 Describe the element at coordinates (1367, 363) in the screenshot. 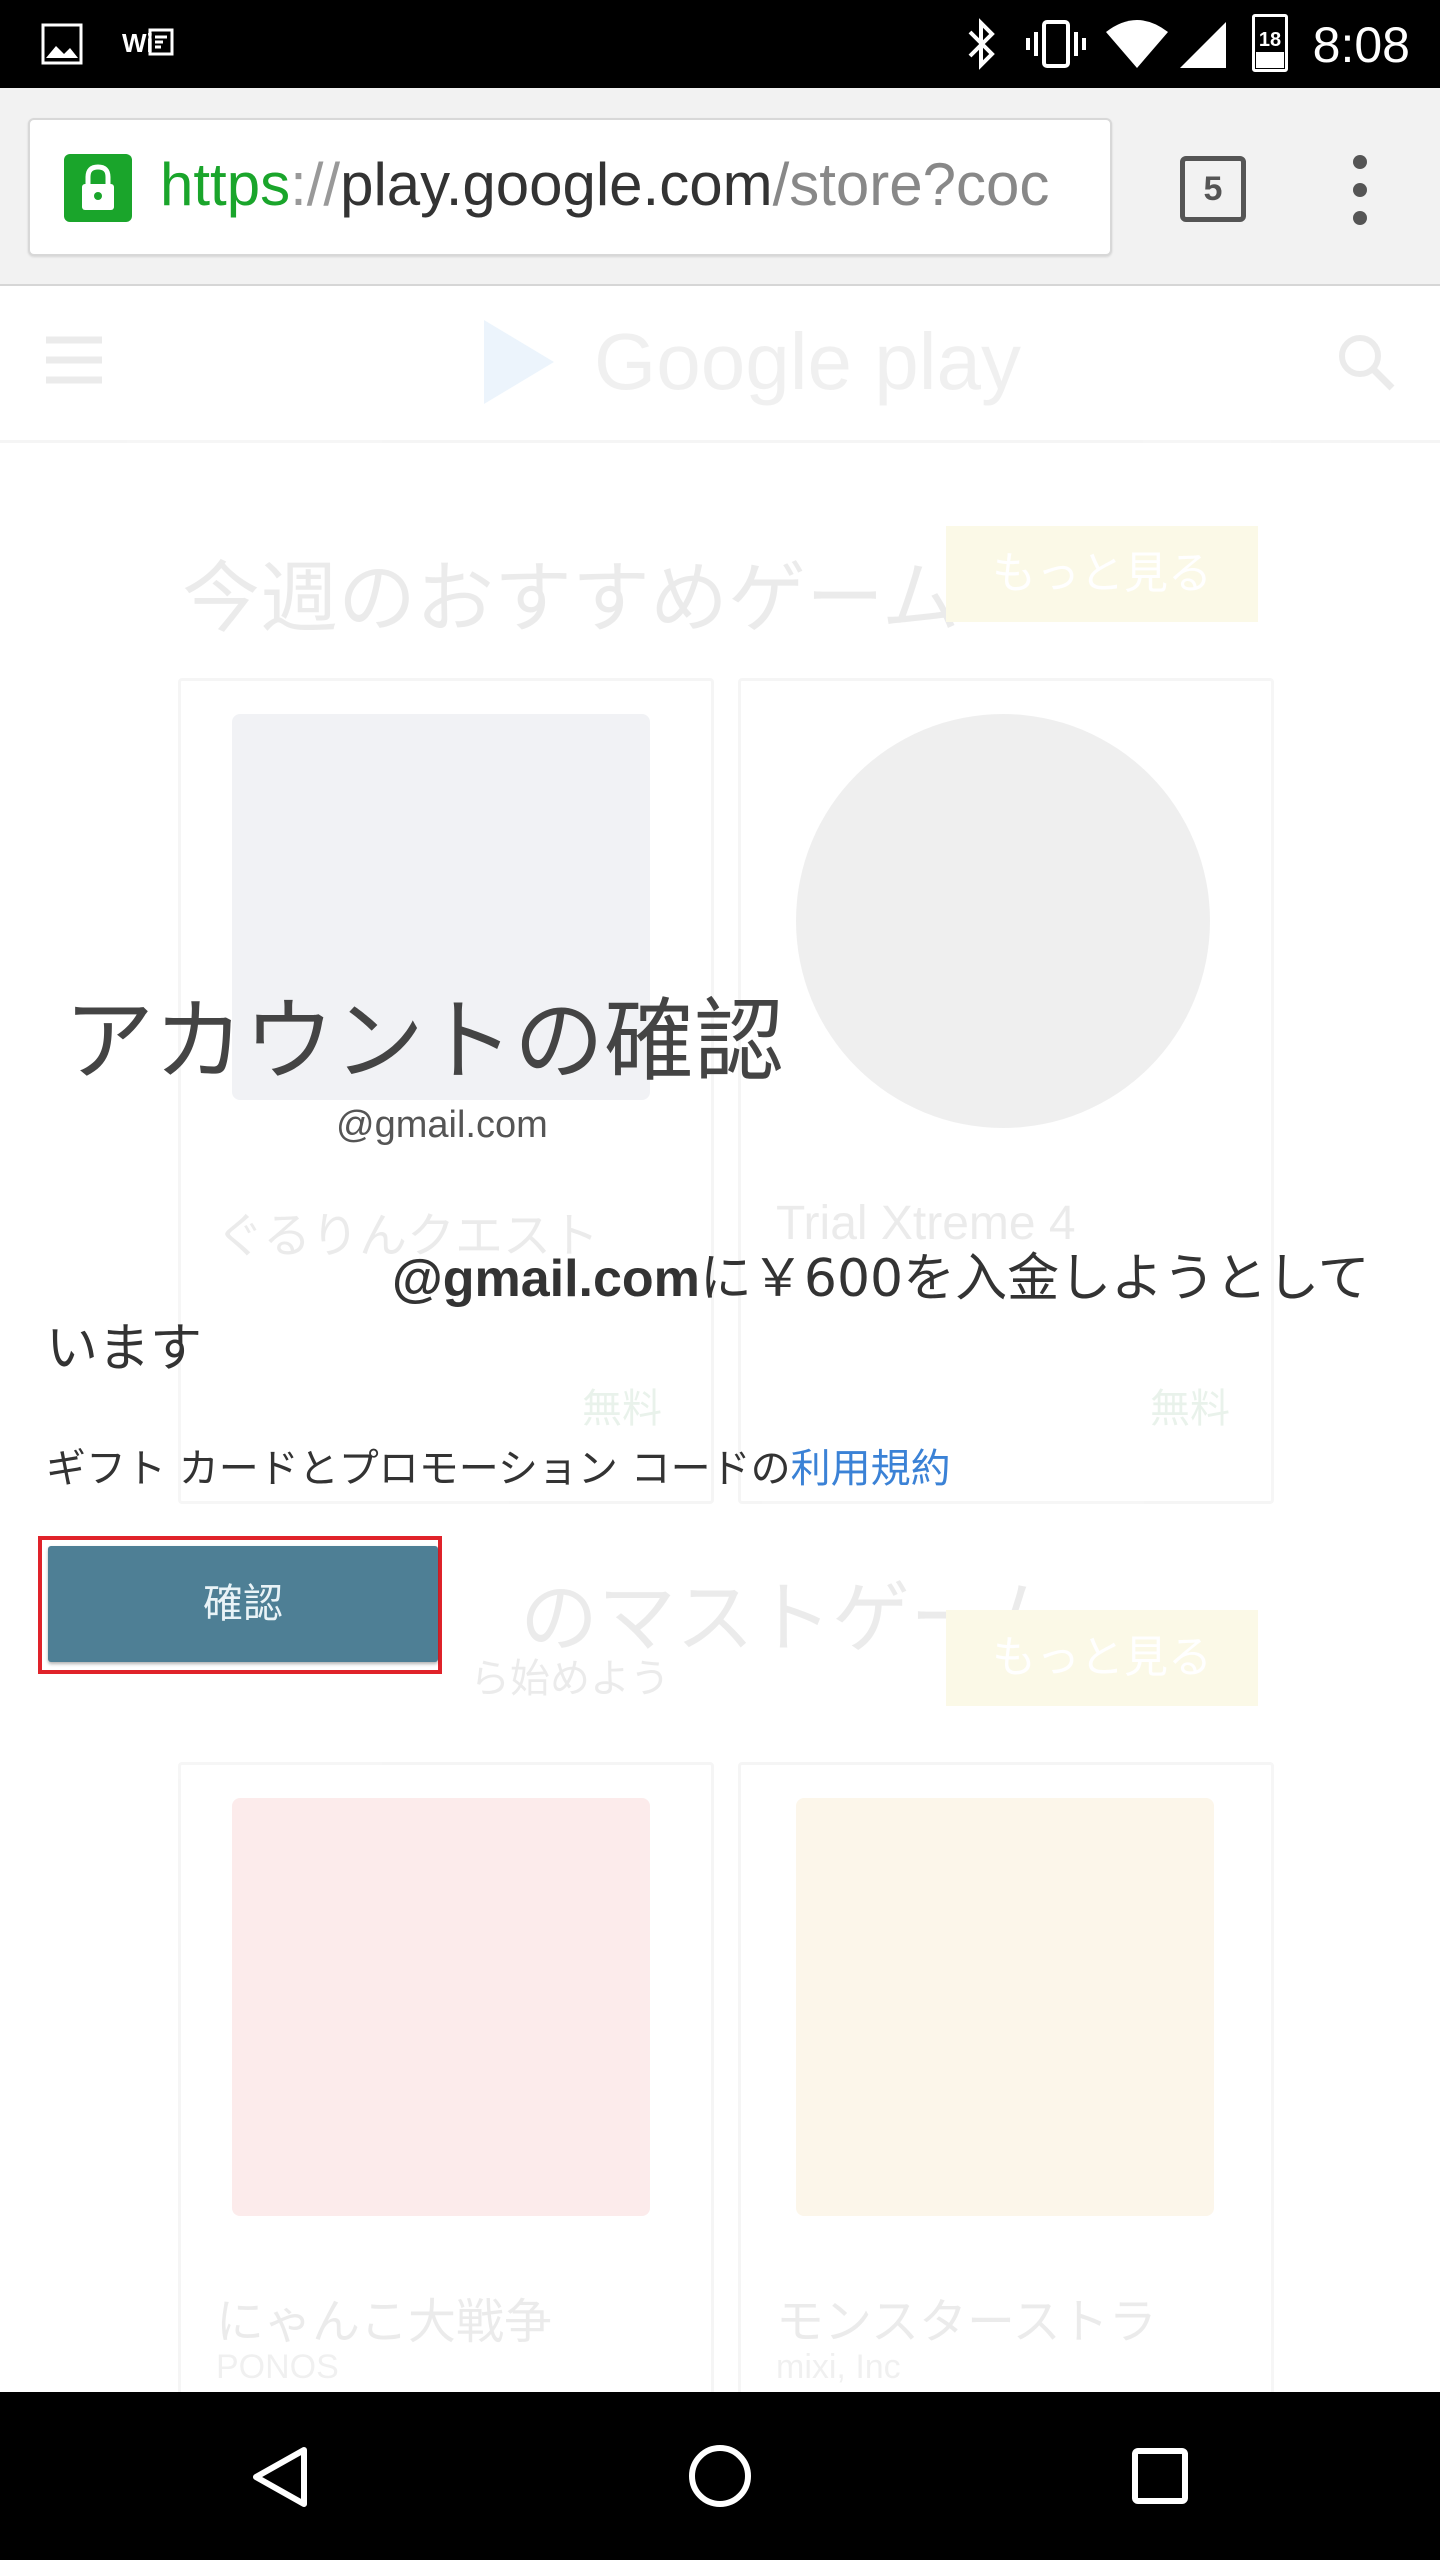

I see `search-icon` at that location.